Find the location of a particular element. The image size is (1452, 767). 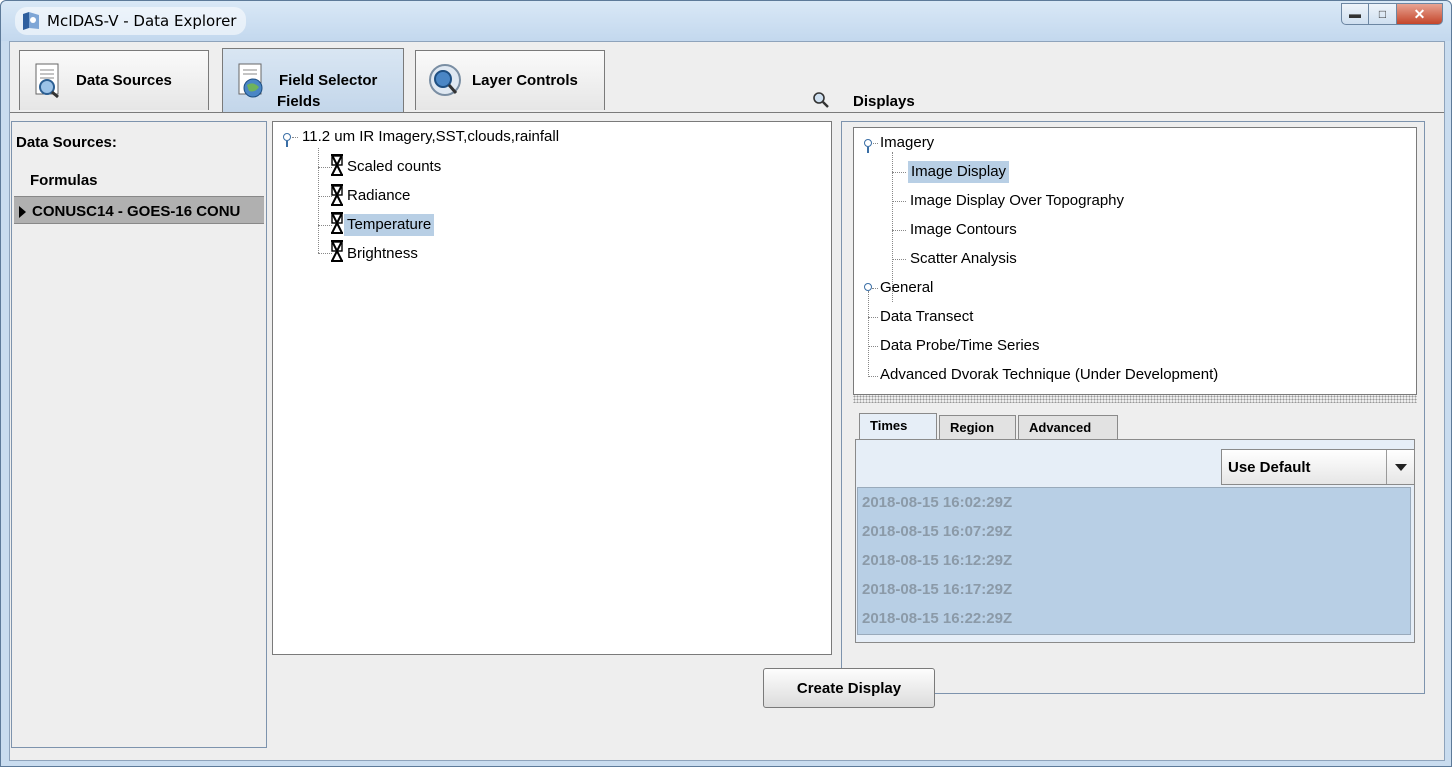

tab-field-selector-label: Field Selector is located at coordinates (328, 80).